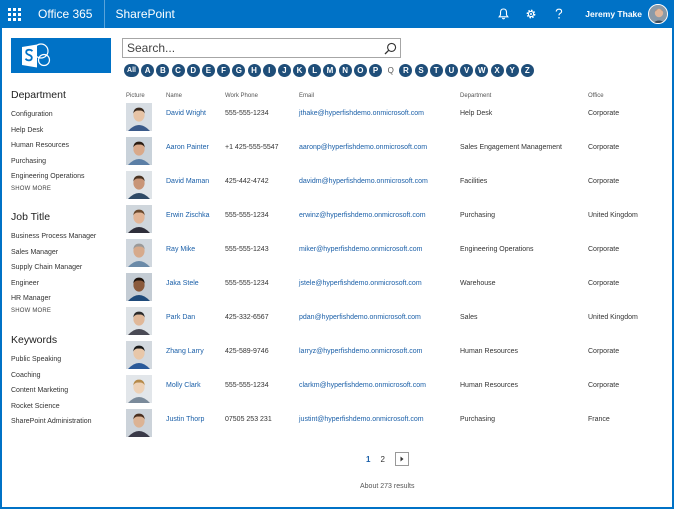 The width and height of the screenshot is (674, 509). What do you see at coordinates (475, 96) in the screenshot?
I see `column-header-department: Department` at bounding box center [475, 96].